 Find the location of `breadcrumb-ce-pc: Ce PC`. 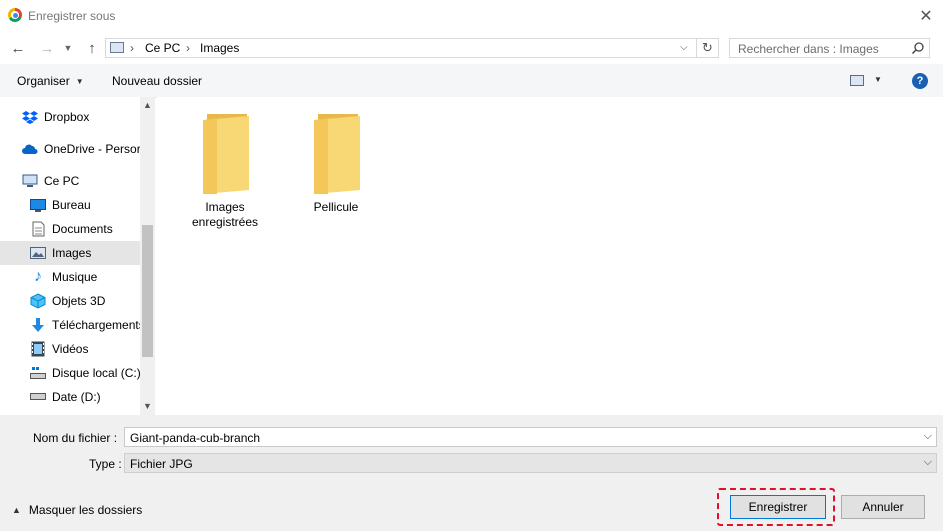

breadcrumb-ce-pc: Ce PC is located at coordinates (162, 48).